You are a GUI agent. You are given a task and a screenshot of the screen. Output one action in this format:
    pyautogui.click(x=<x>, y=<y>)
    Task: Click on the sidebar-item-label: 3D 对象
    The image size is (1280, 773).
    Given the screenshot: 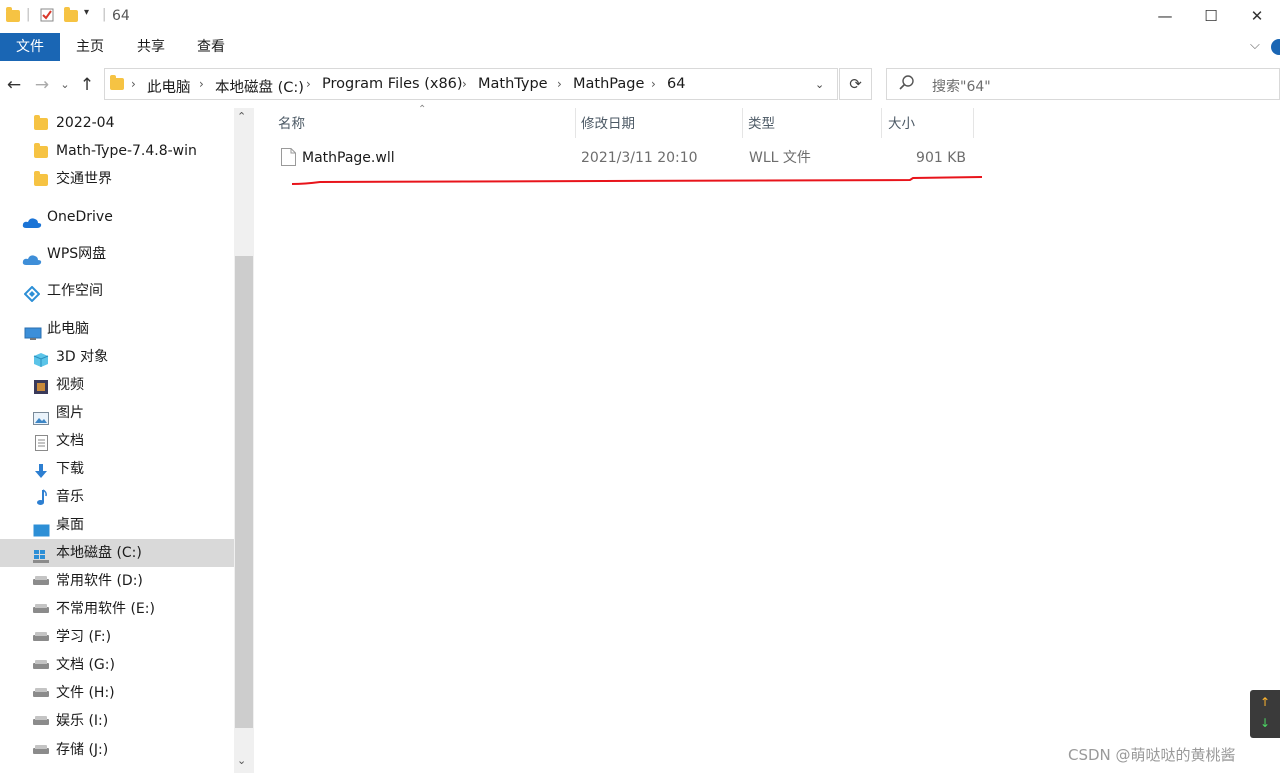 What is the action you would take?
    pyautogui.click(x=82, y=357)
    